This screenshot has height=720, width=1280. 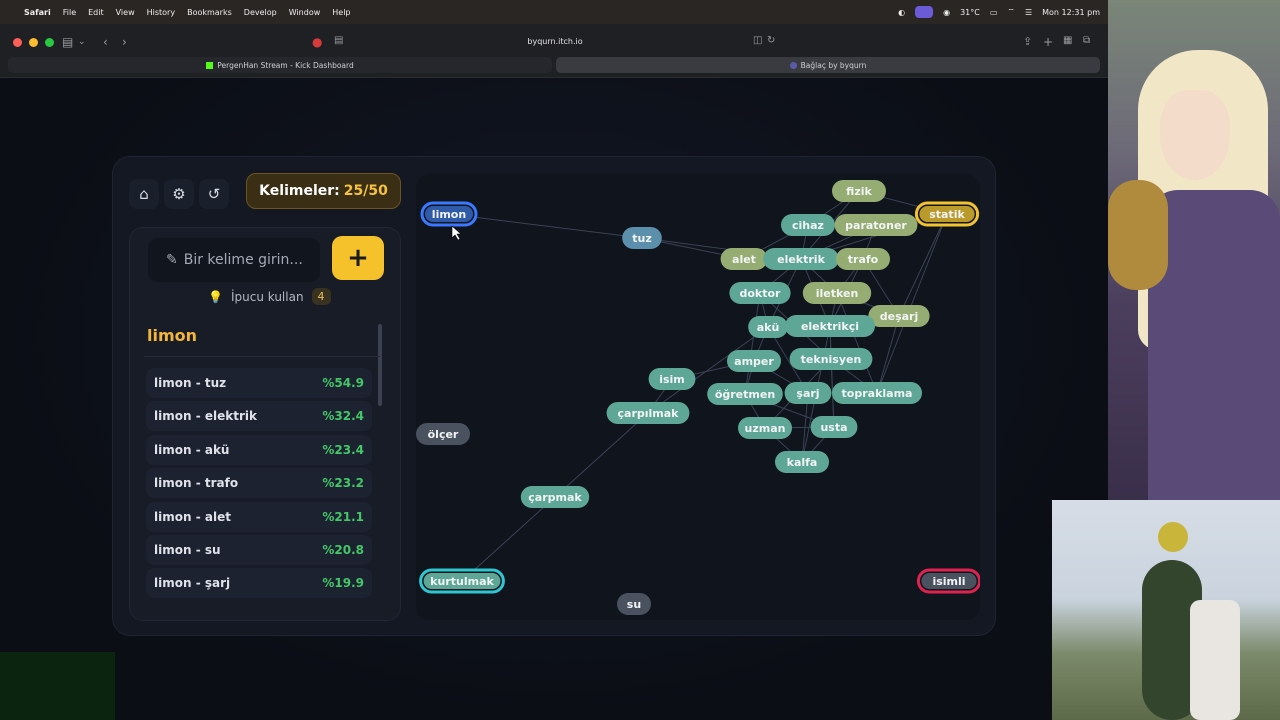 I want to click on similarity-value: %32.4, so click(x=343, y=416).